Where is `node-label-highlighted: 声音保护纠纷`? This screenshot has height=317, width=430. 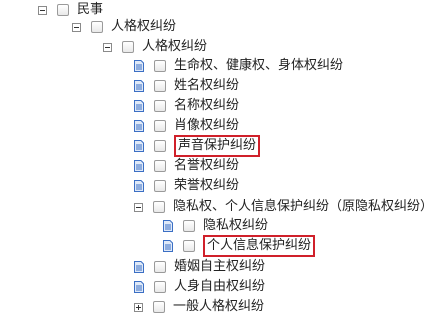
node-label-highlighted: 声音保护纠纷 is located at coordinates (217, 146).